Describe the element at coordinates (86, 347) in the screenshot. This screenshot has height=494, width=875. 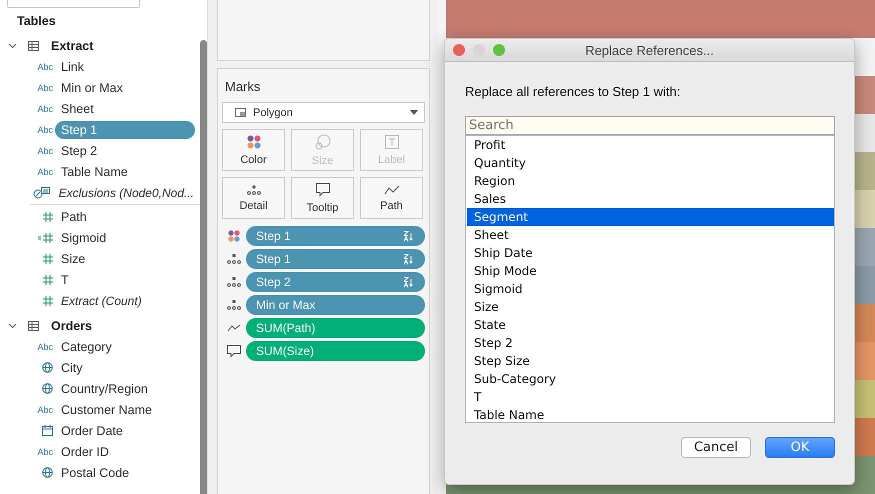
I see `field-item: Category` at that location.